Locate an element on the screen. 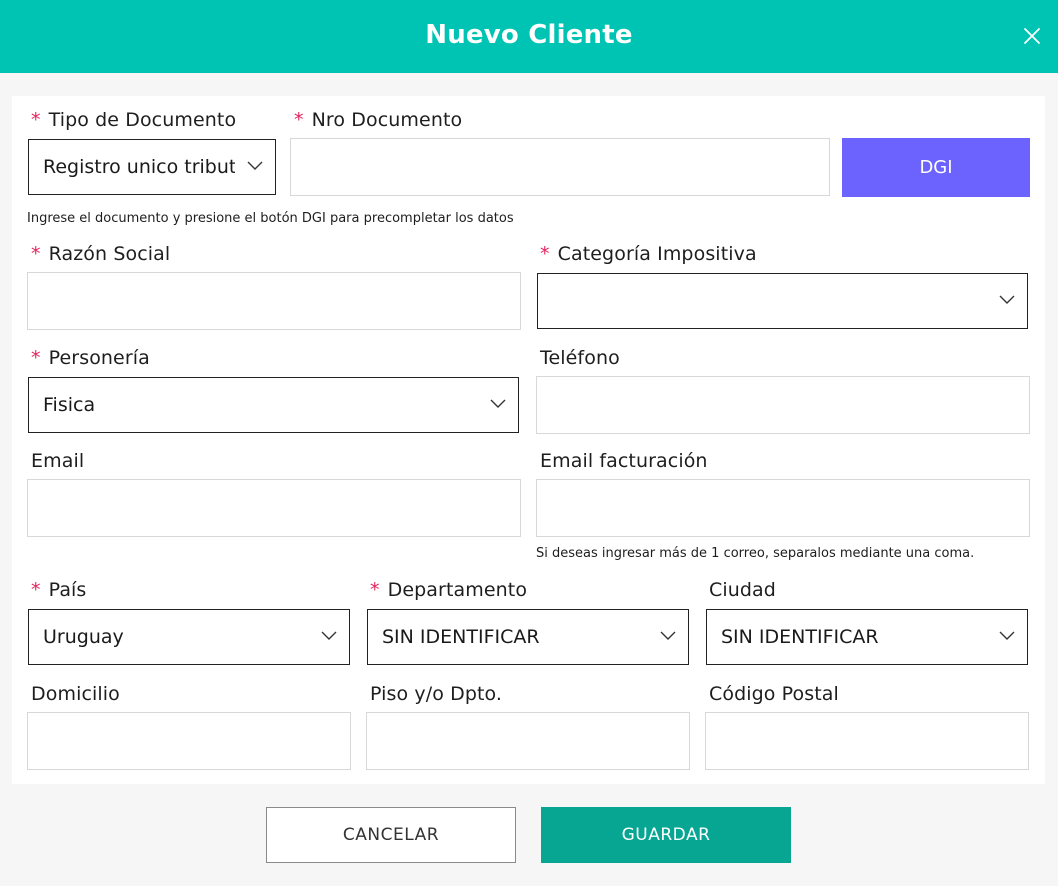  razon-social-input is located at coordinates (274, 301).